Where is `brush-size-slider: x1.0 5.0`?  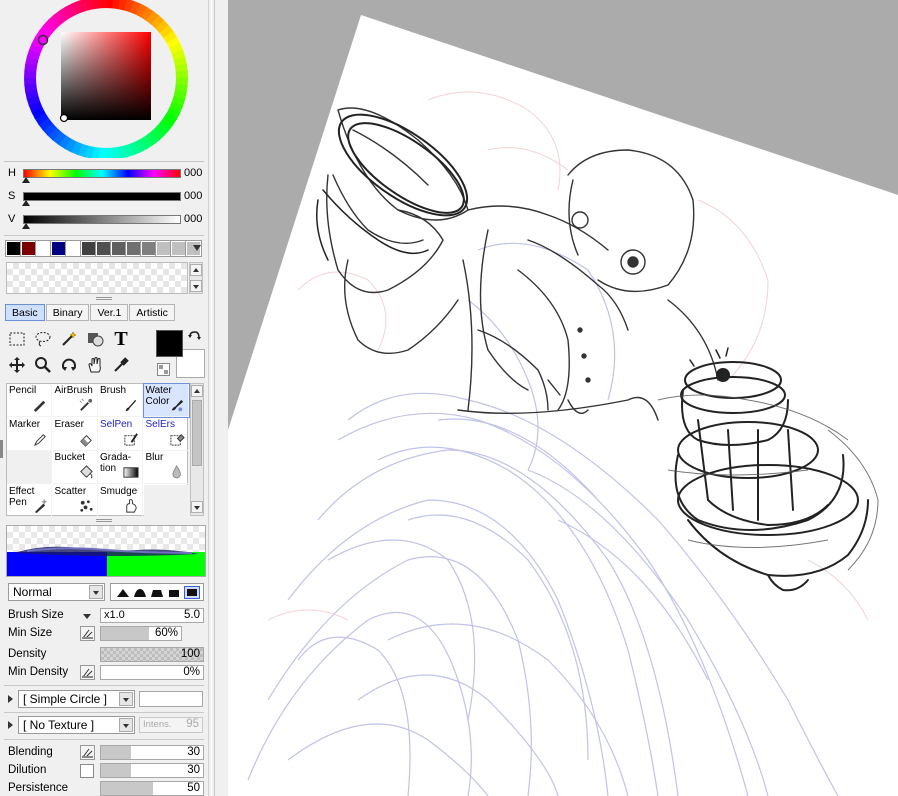 brush-size-slider: x1.0 5.0 is located at coordinates (152, 615).